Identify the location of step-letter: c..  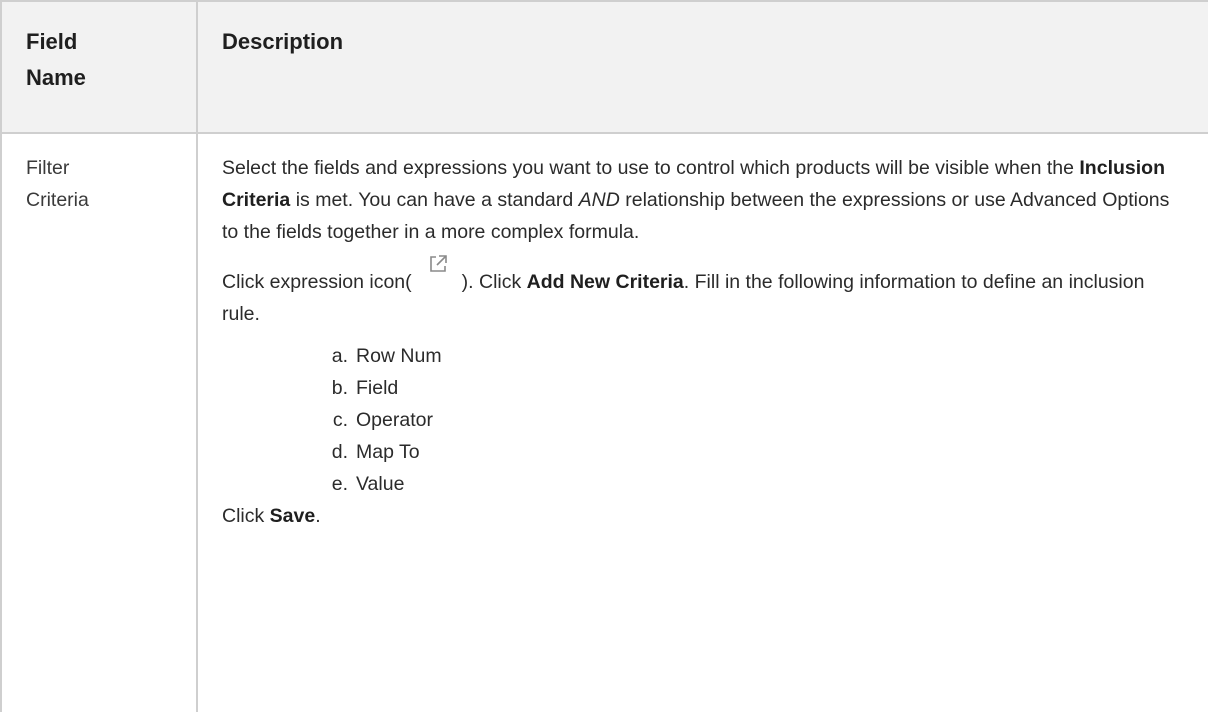
(340, 420).